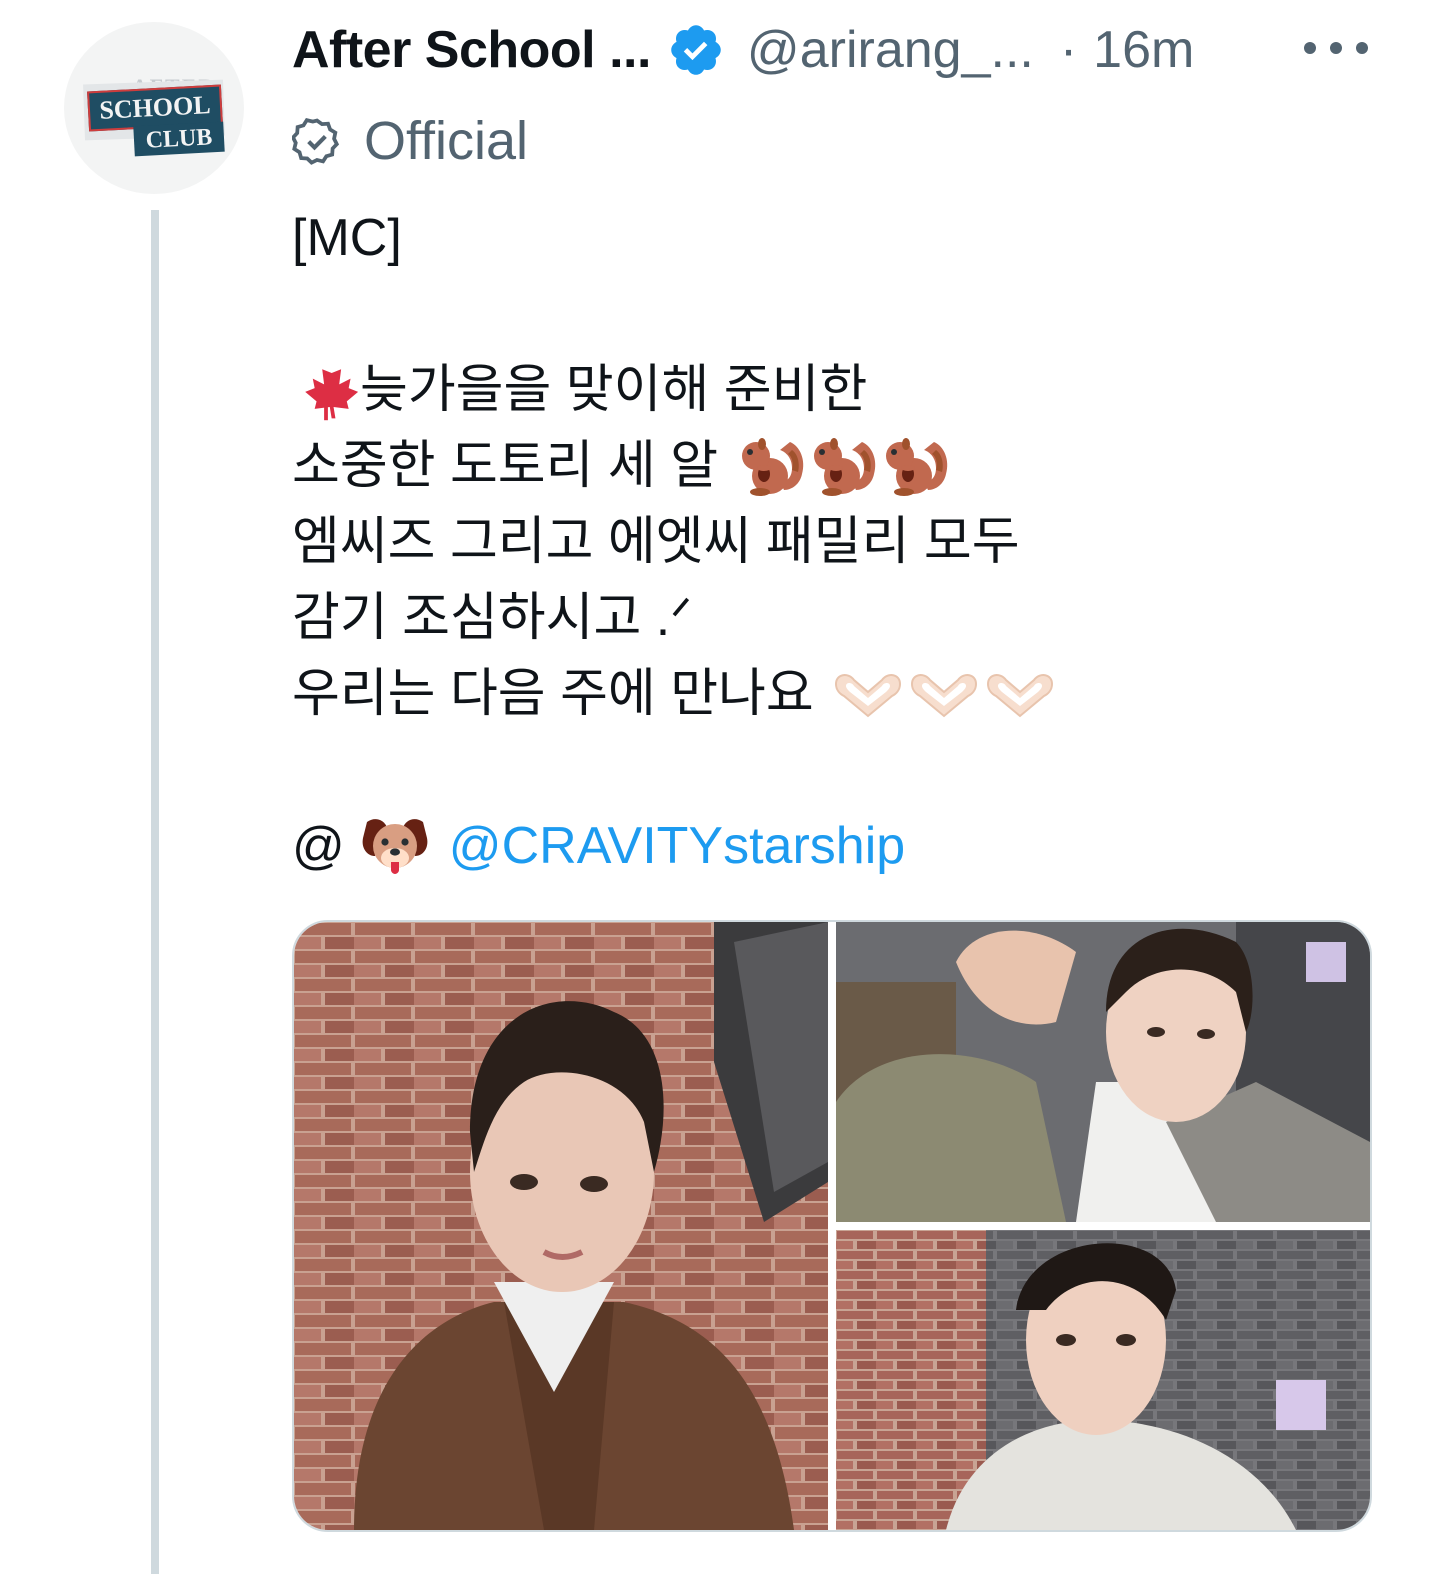 Image resolution: width=1440 pixels, height=1574 pixels. What do you see at coordinates (332, 390) in the screenshot?
I see `maple-leaf-emoji` at bounding box center [332, 390].